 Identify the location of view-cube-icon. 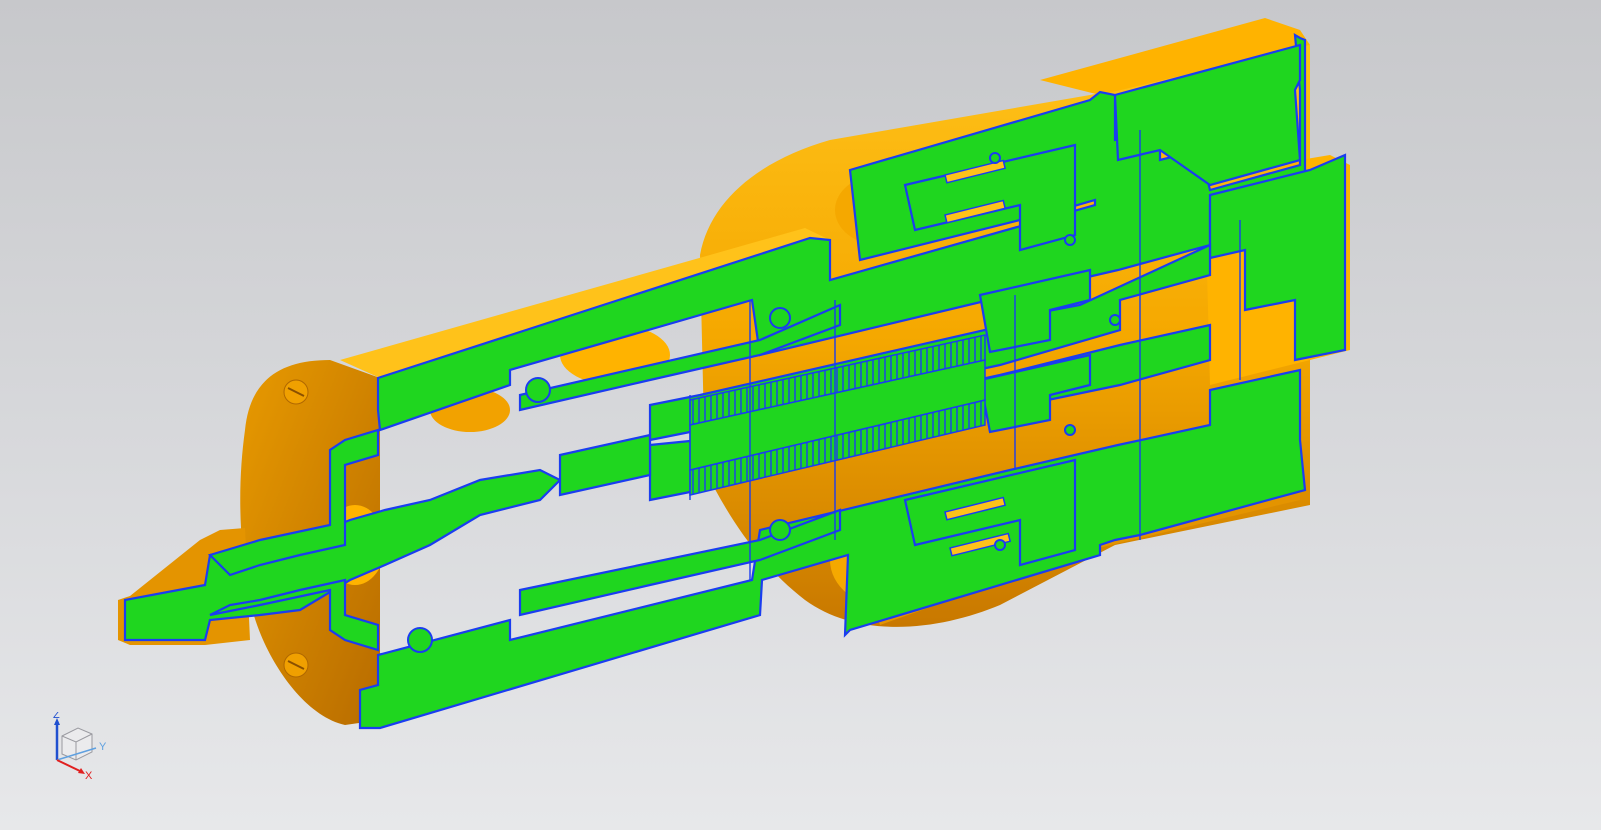
(77, 744).